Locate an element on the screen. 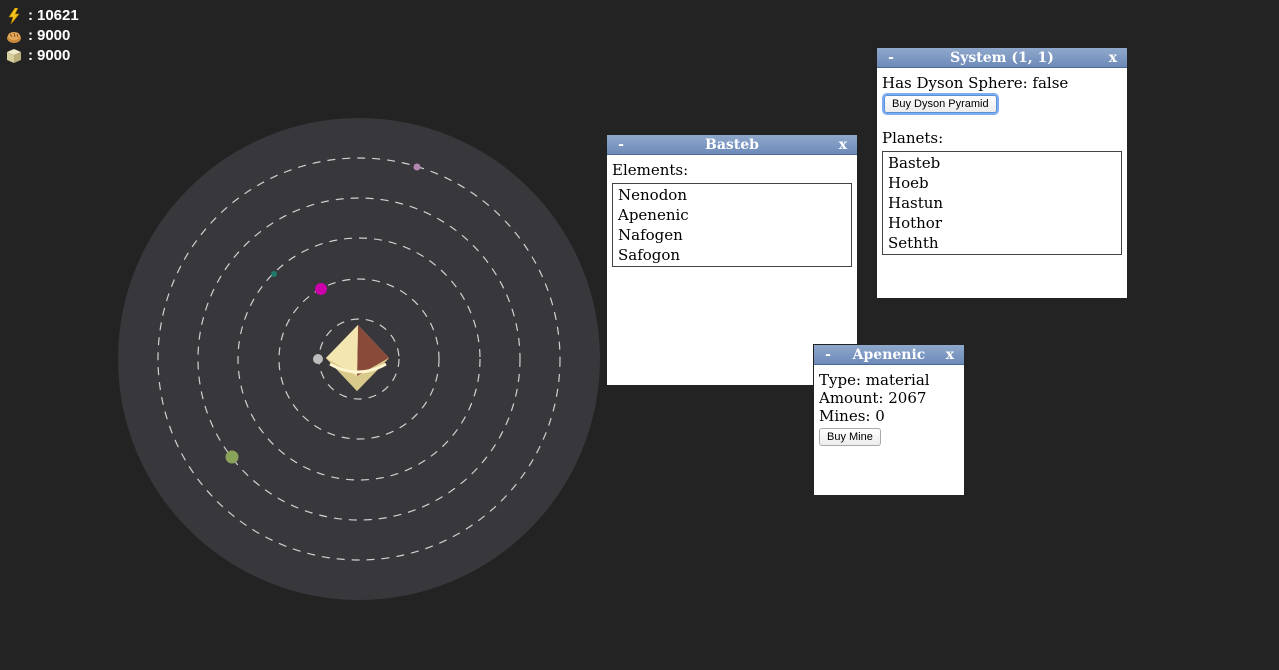  element-minimize-button: - is located at coordinates (828, 355).